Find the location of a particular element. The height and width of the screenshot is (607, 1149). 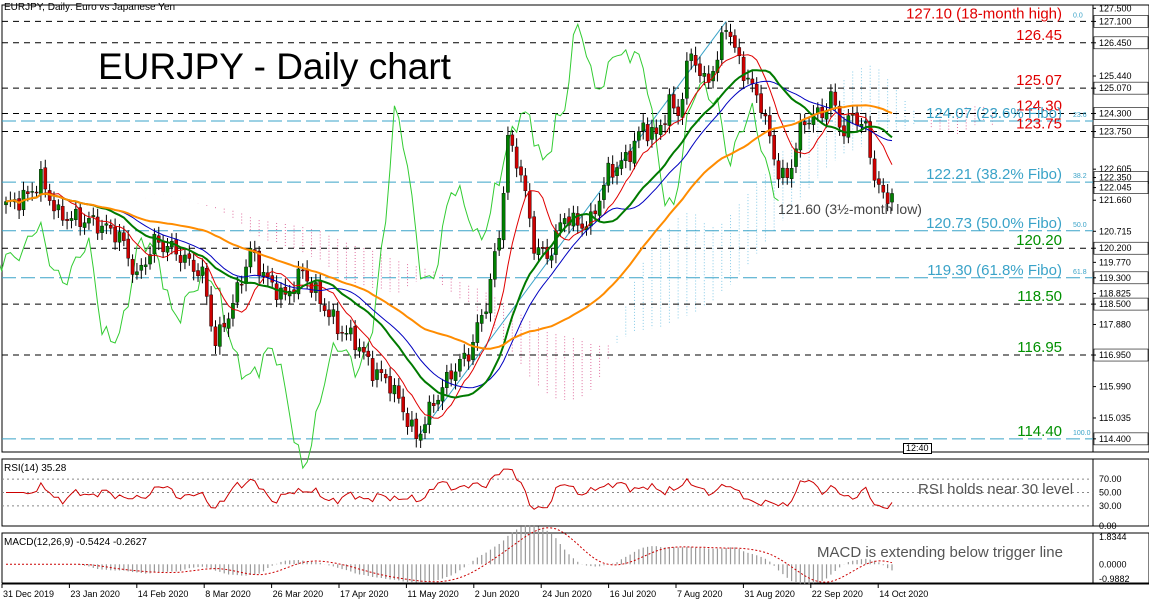

time-label: 31 Dec 2019 is located at coordinates (28, 594).